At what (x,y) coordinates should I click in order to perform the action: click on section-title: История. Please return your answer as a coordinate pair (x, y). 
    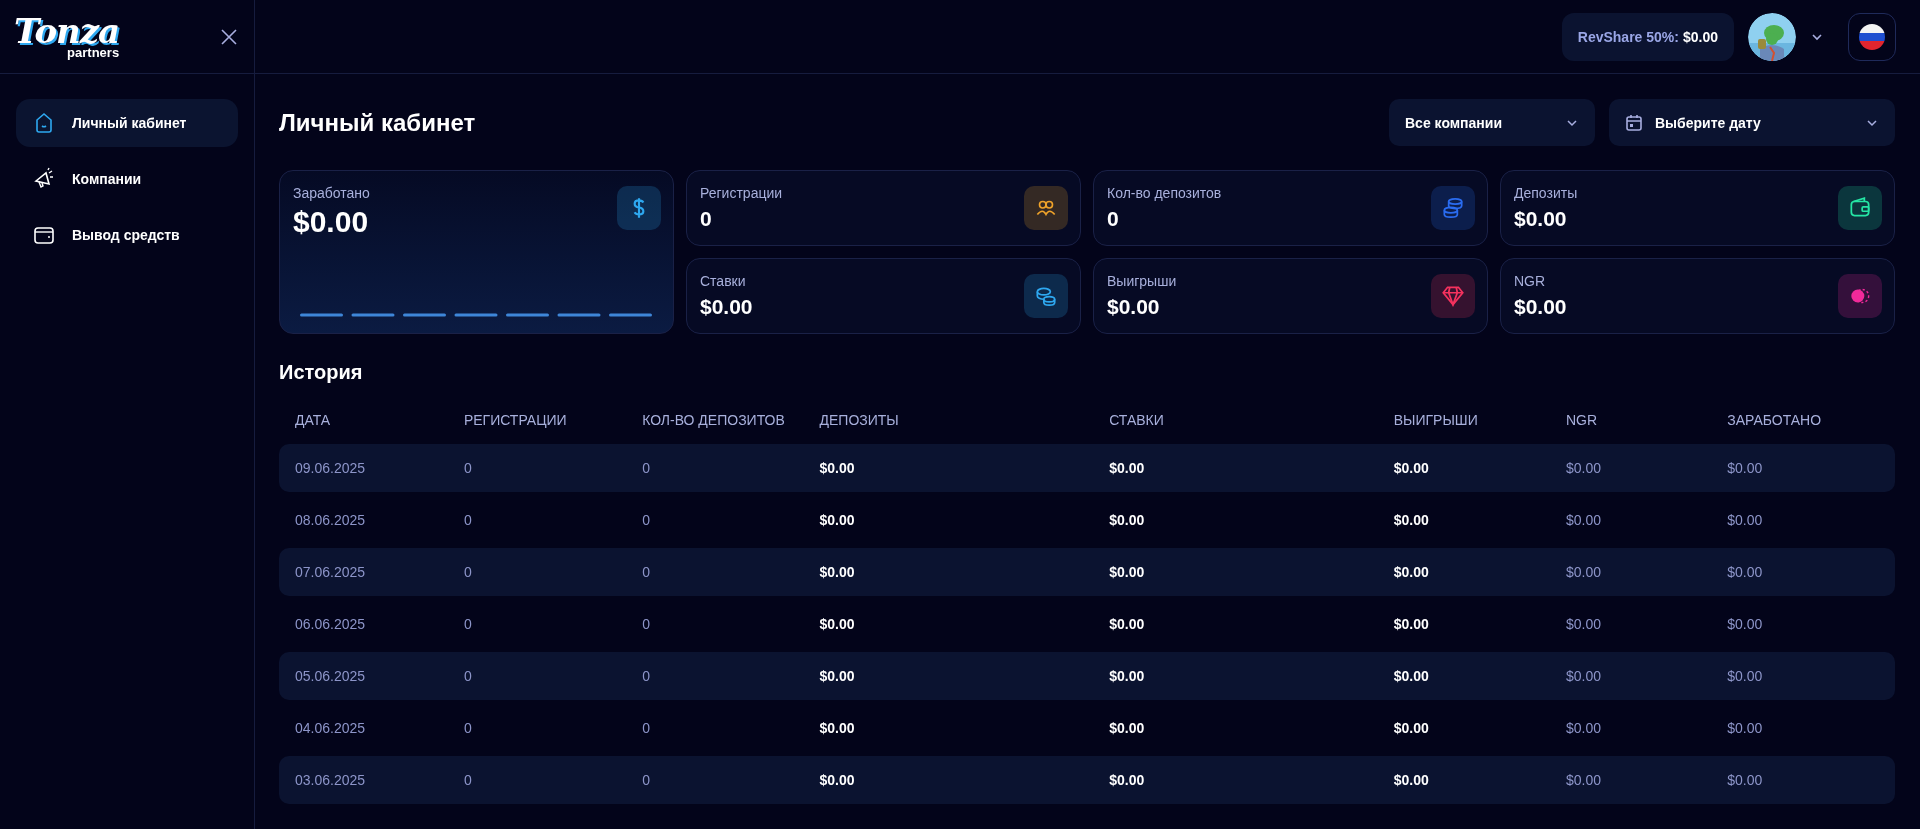
    Looking at the image, I should click on (321, 372).